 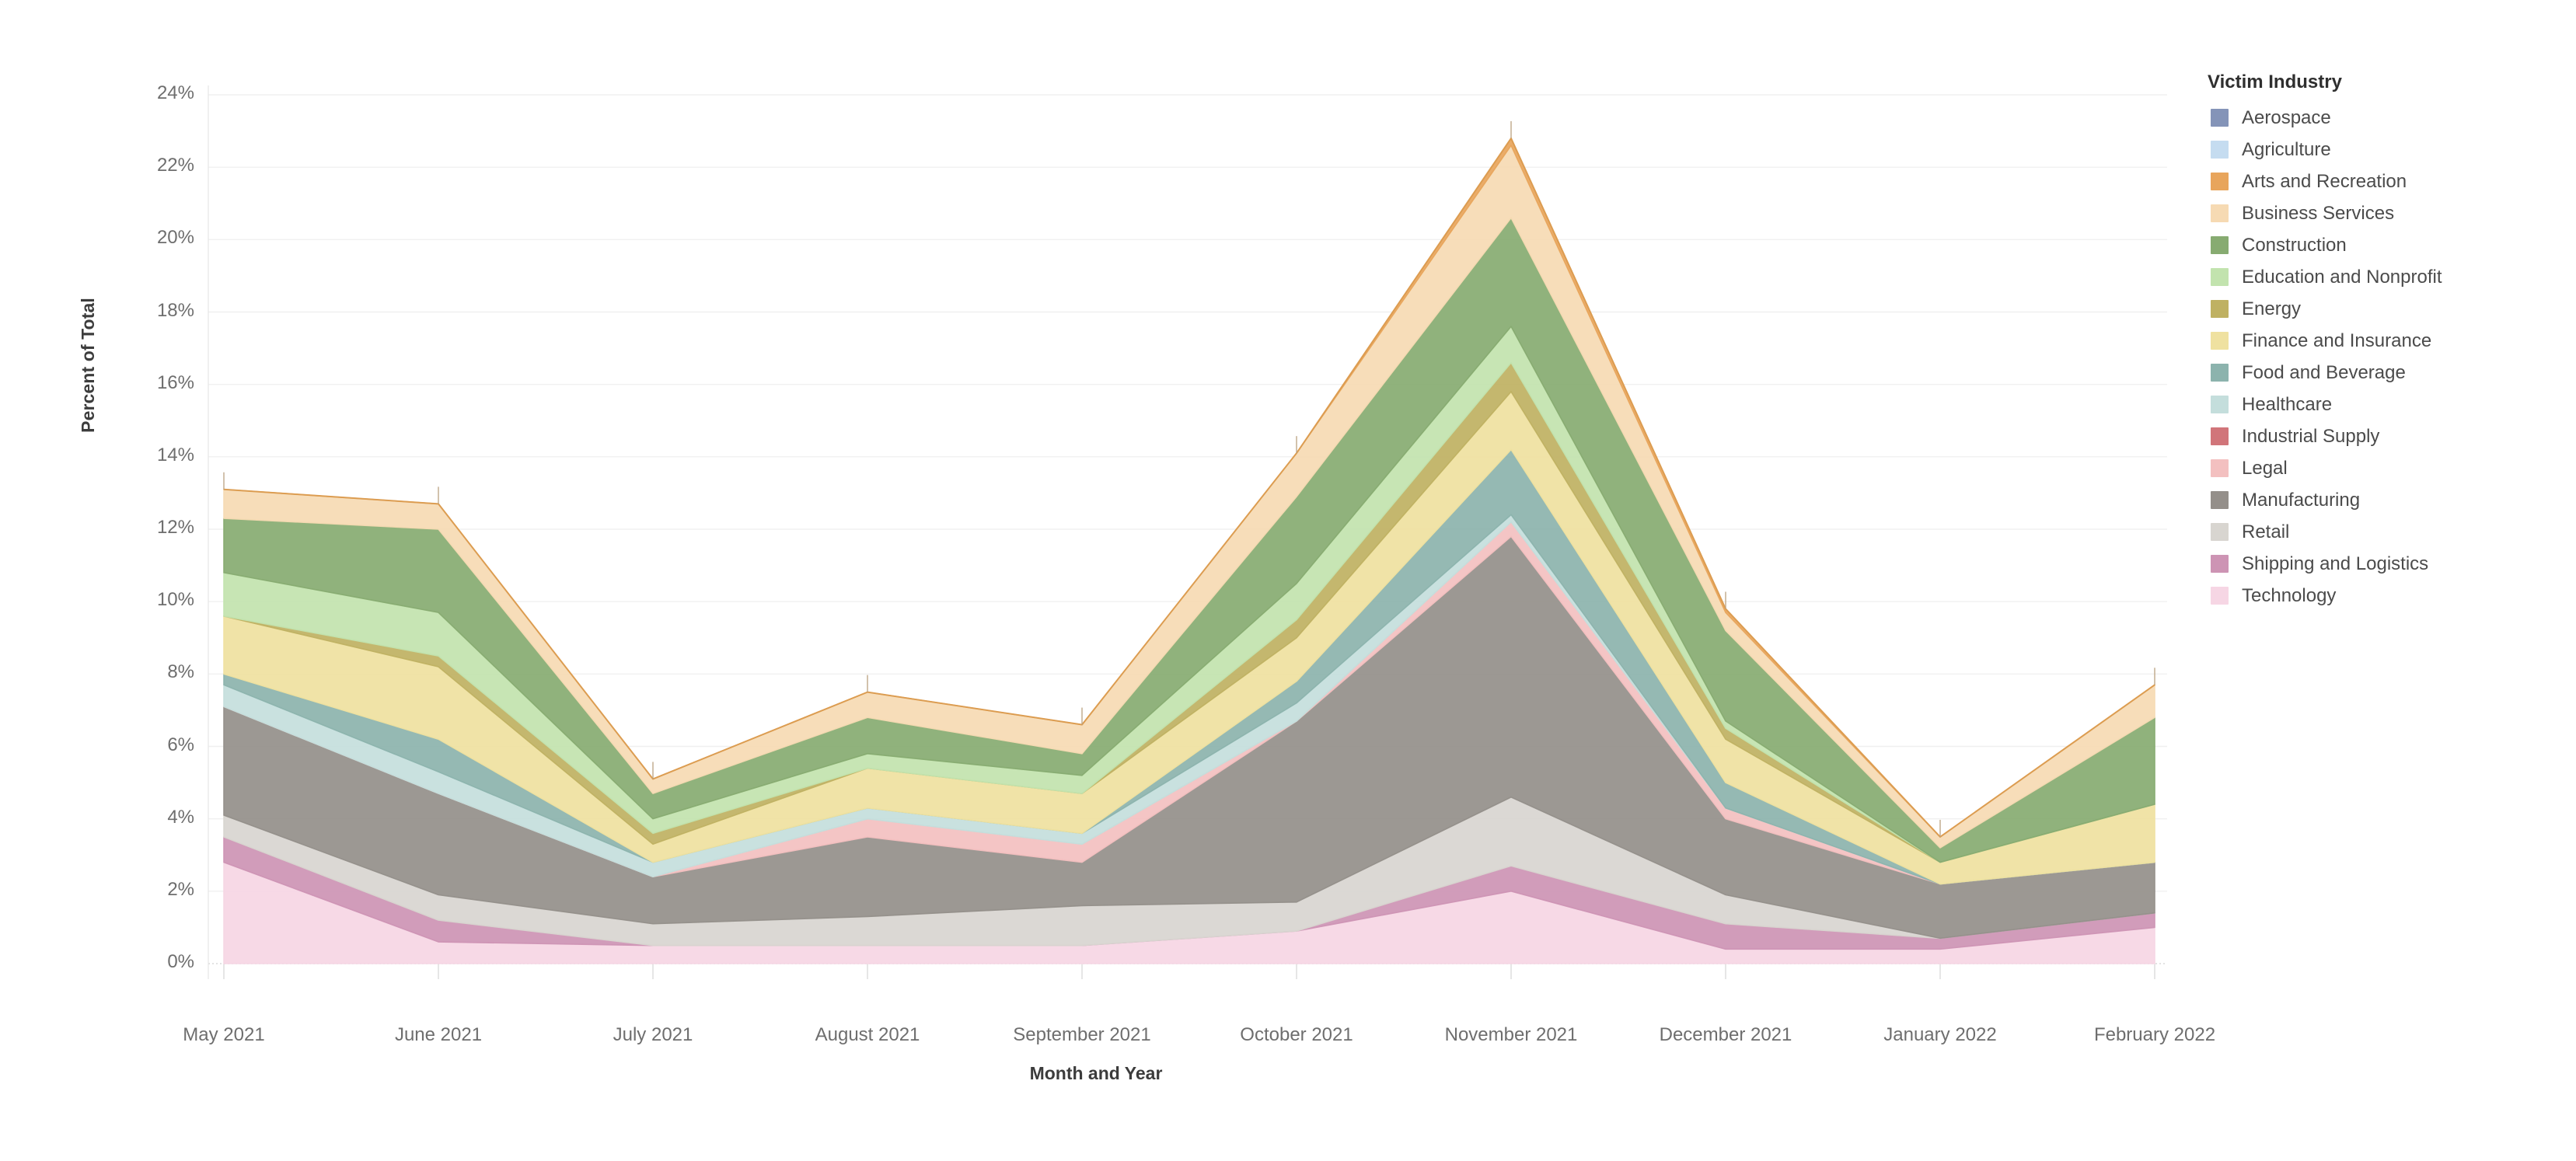 What do you see at coordinates (1511, 1035) in the screenshot?
I see `x-tick-label: November 2021` at bounding box center [1511, 1035].